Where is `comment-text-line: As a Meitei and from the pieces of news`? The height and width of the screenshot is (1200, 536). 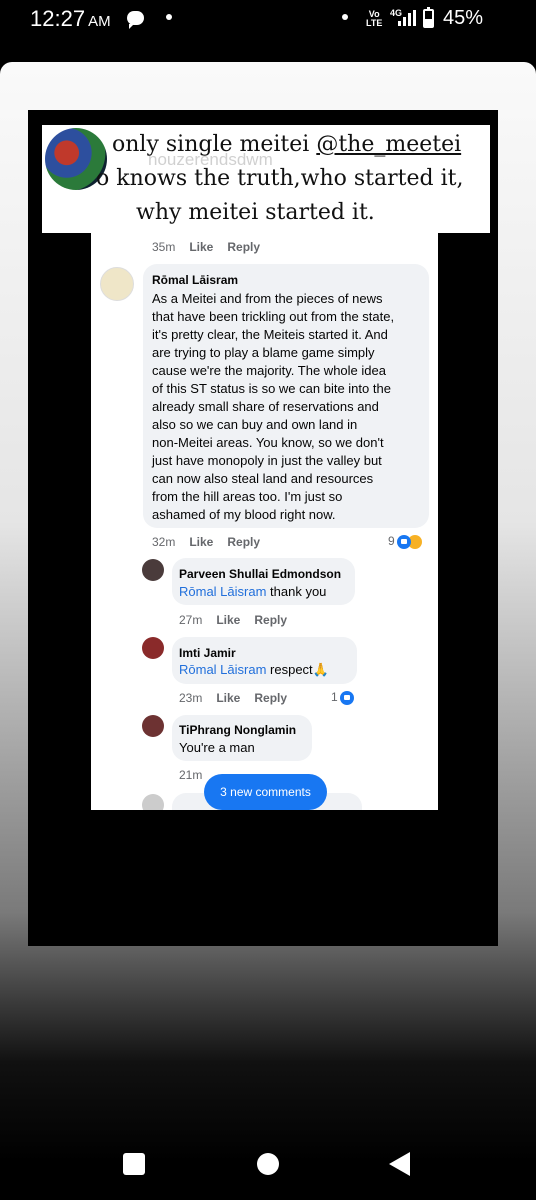
comment-text-line: As a Meitei and from the pieces of news is located at coordinates (267, 298).